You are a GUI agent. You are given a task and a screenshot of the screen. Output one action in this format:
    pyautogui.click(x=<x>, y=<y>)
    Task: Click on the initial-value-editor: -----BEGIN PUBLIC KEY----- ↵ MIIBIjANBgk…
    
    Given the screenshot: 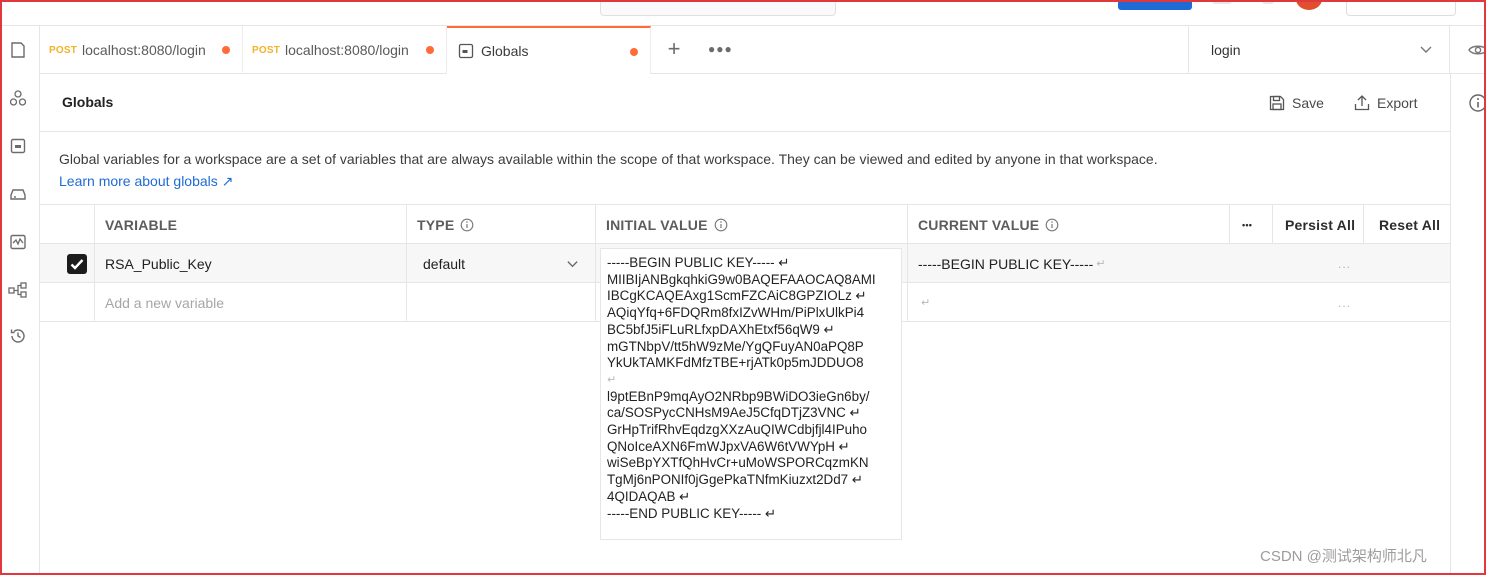 What is the action you would take?
    pyautogui.click(x=751, y=394)
    